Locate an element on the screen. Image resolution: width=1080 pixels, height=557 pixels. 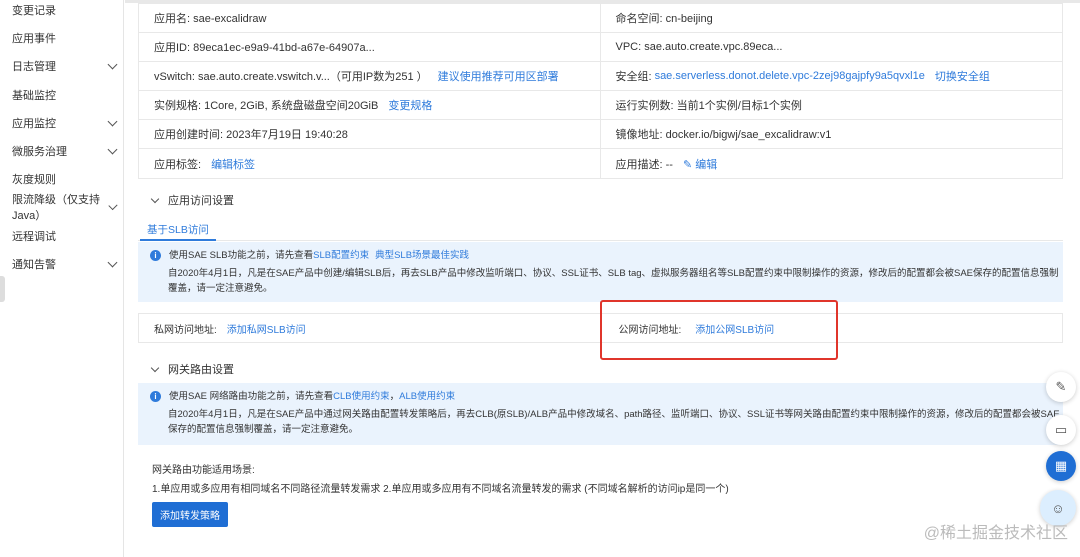
info-link: 编辑标签 is located at coordinates (233, 164).